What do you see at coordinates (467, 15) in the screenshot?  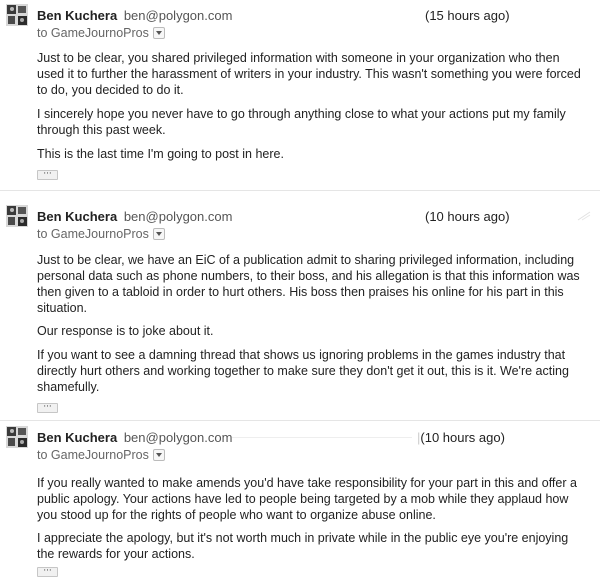 I see `timestamp: (15 hours ago)` at bounding box center [467, 15].